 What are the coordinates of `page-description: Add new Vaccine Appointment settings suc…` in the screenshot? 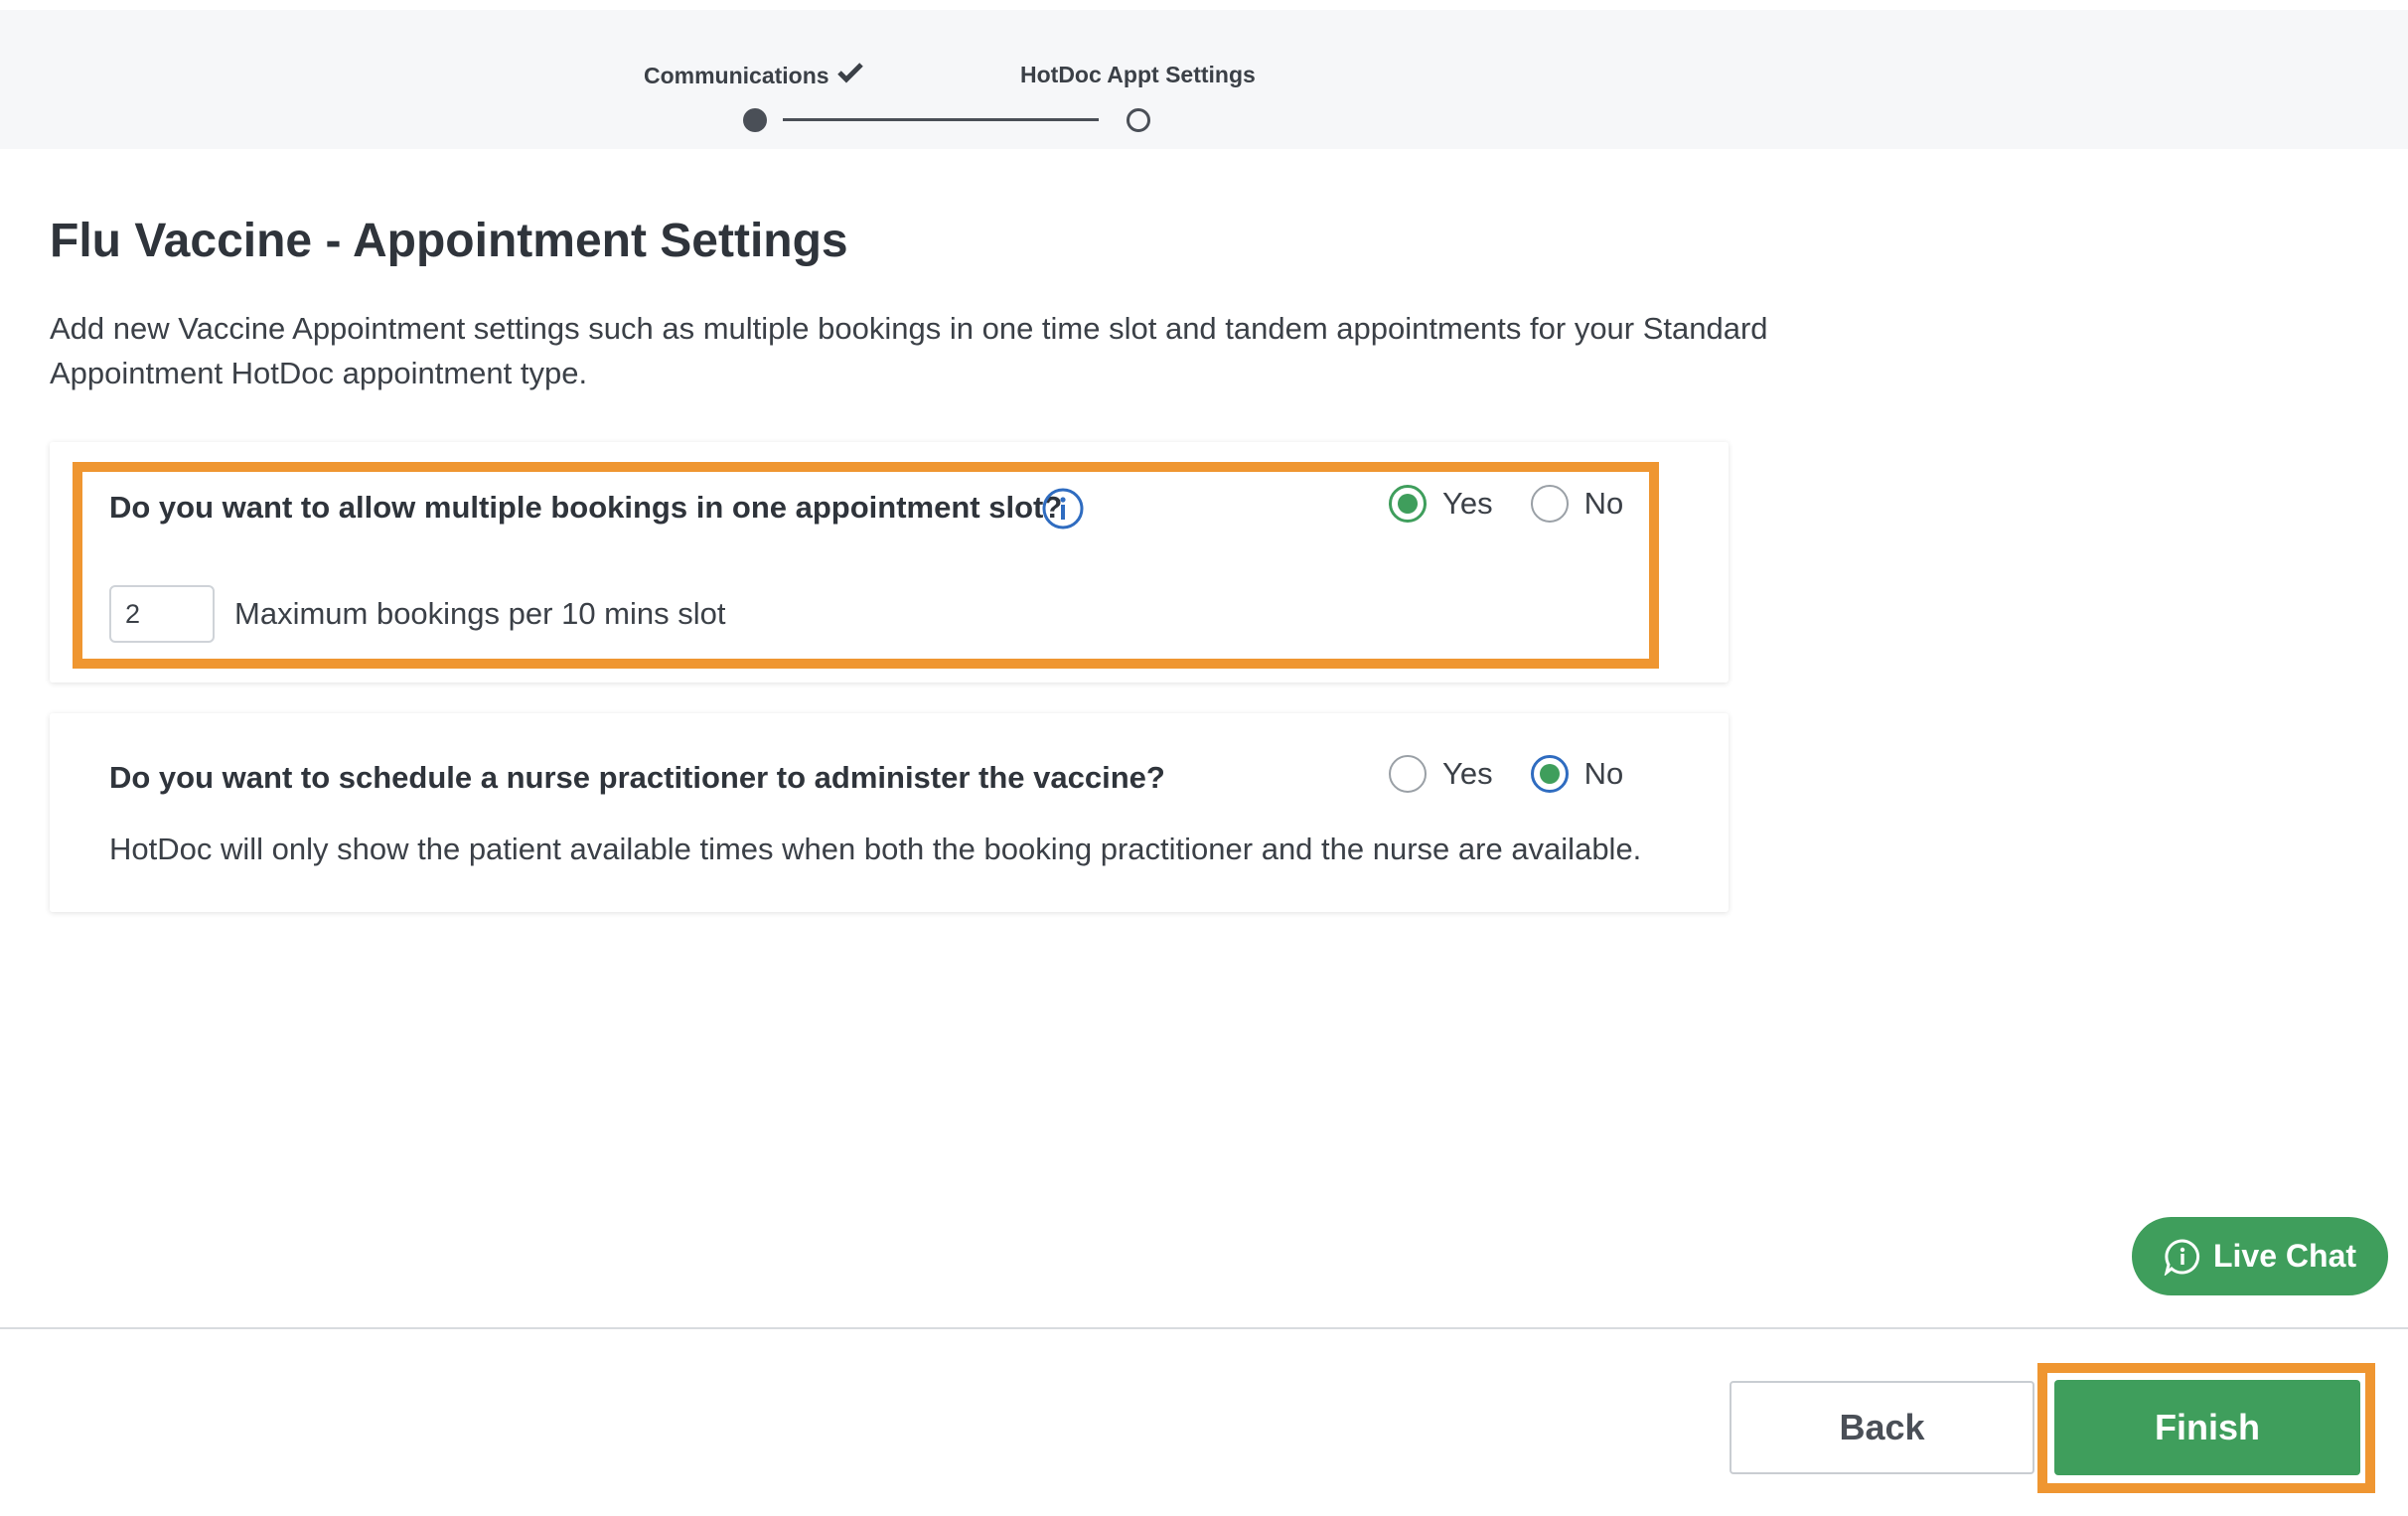 It's located at (909, 350).